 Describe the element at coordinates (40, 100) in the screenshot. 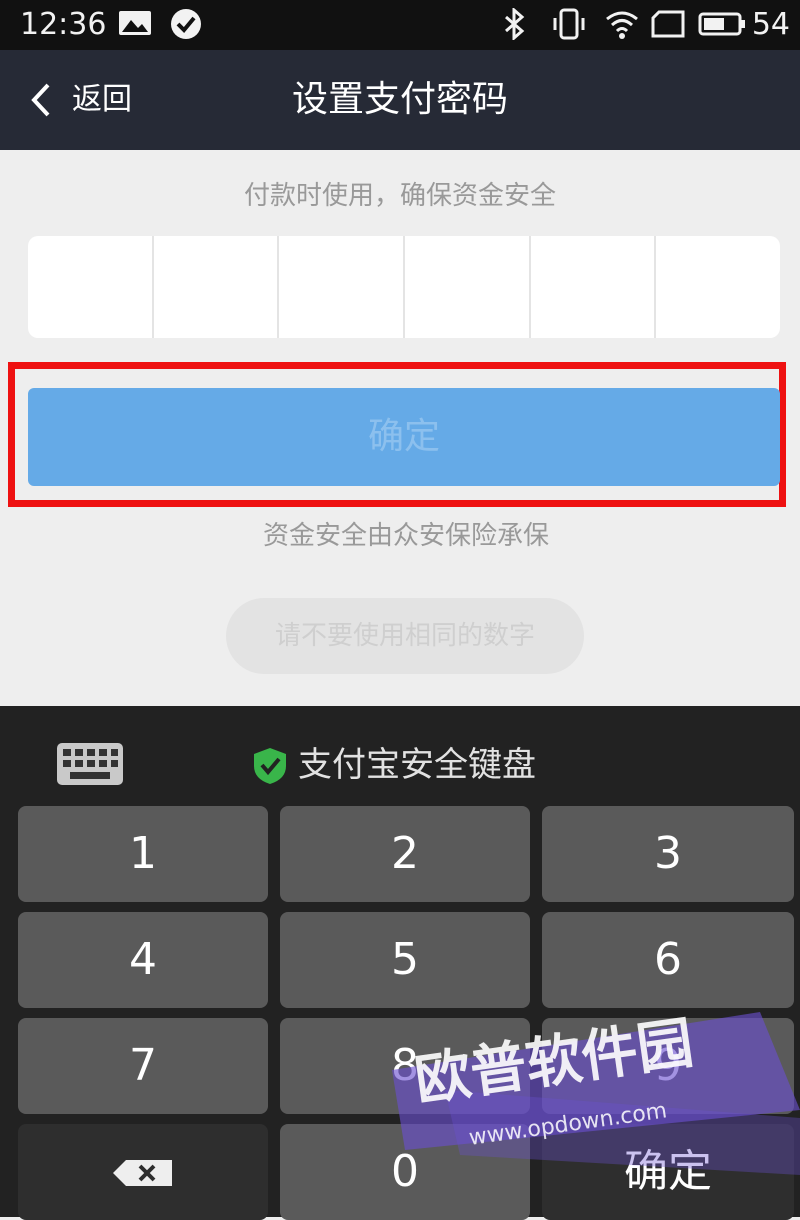

I see `chevron-left-icon` at that location.